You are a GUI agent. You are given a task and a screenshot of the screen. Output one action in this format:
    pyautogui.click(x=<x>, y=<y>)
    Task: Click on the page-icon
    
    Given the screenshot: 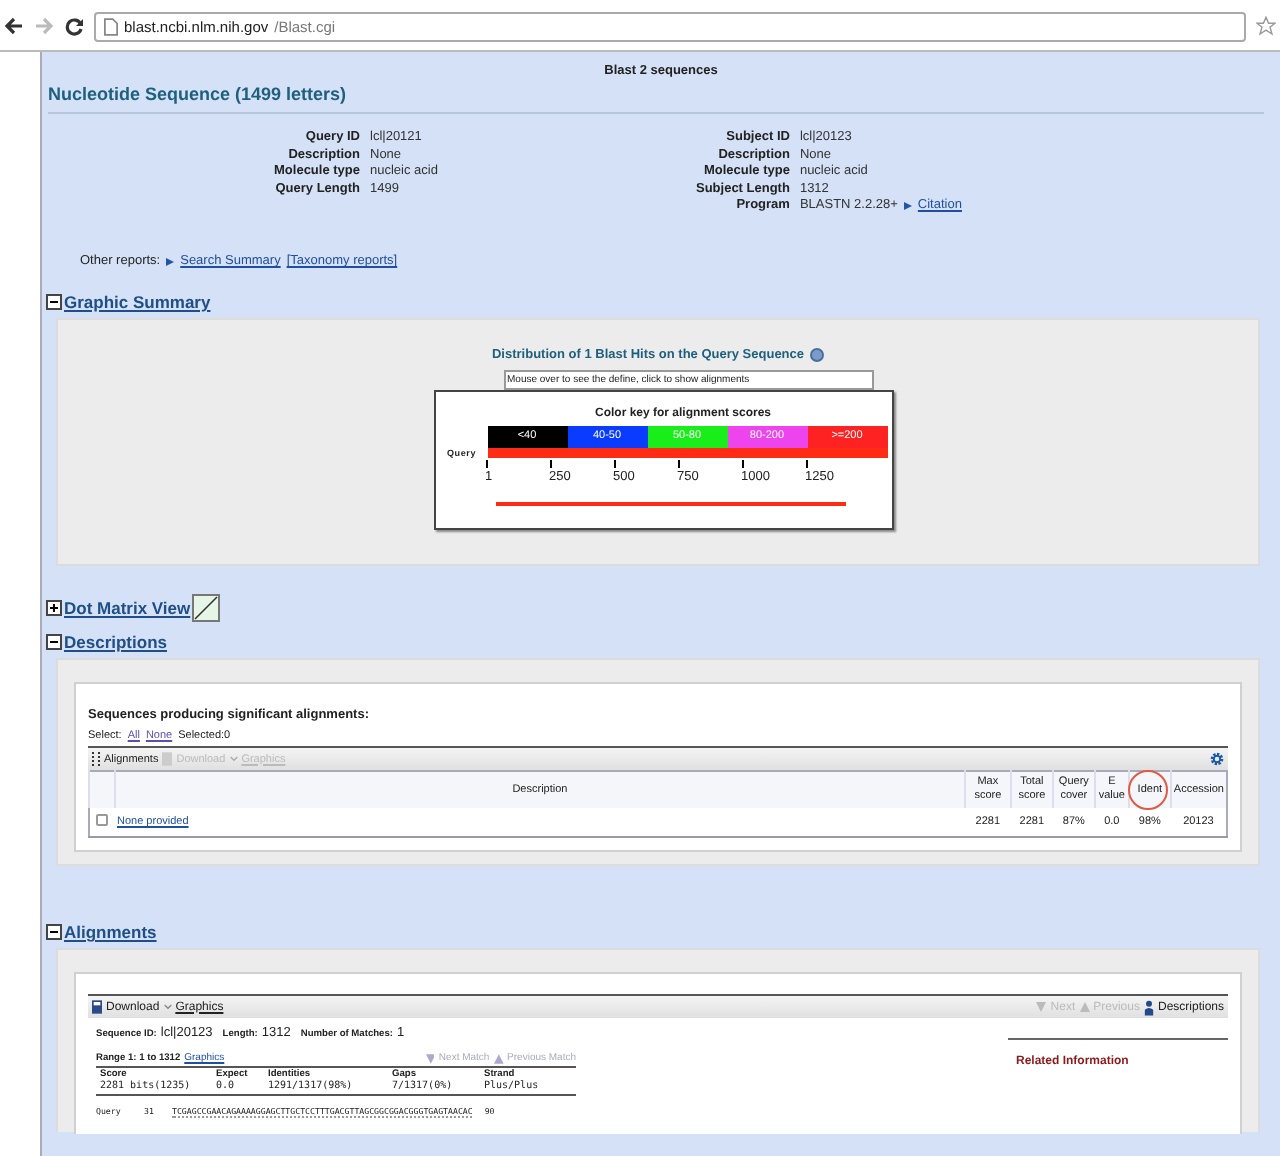 What is the action you would take?
    pyautogui.click(x=111, y=26)
    